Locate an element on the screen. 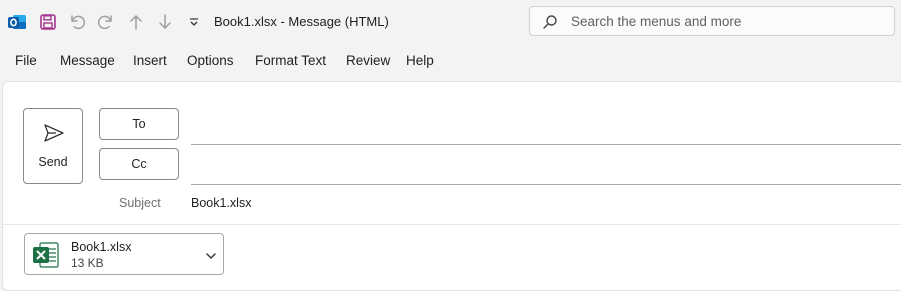  outlook-icon is located at coordinates (17, 22).